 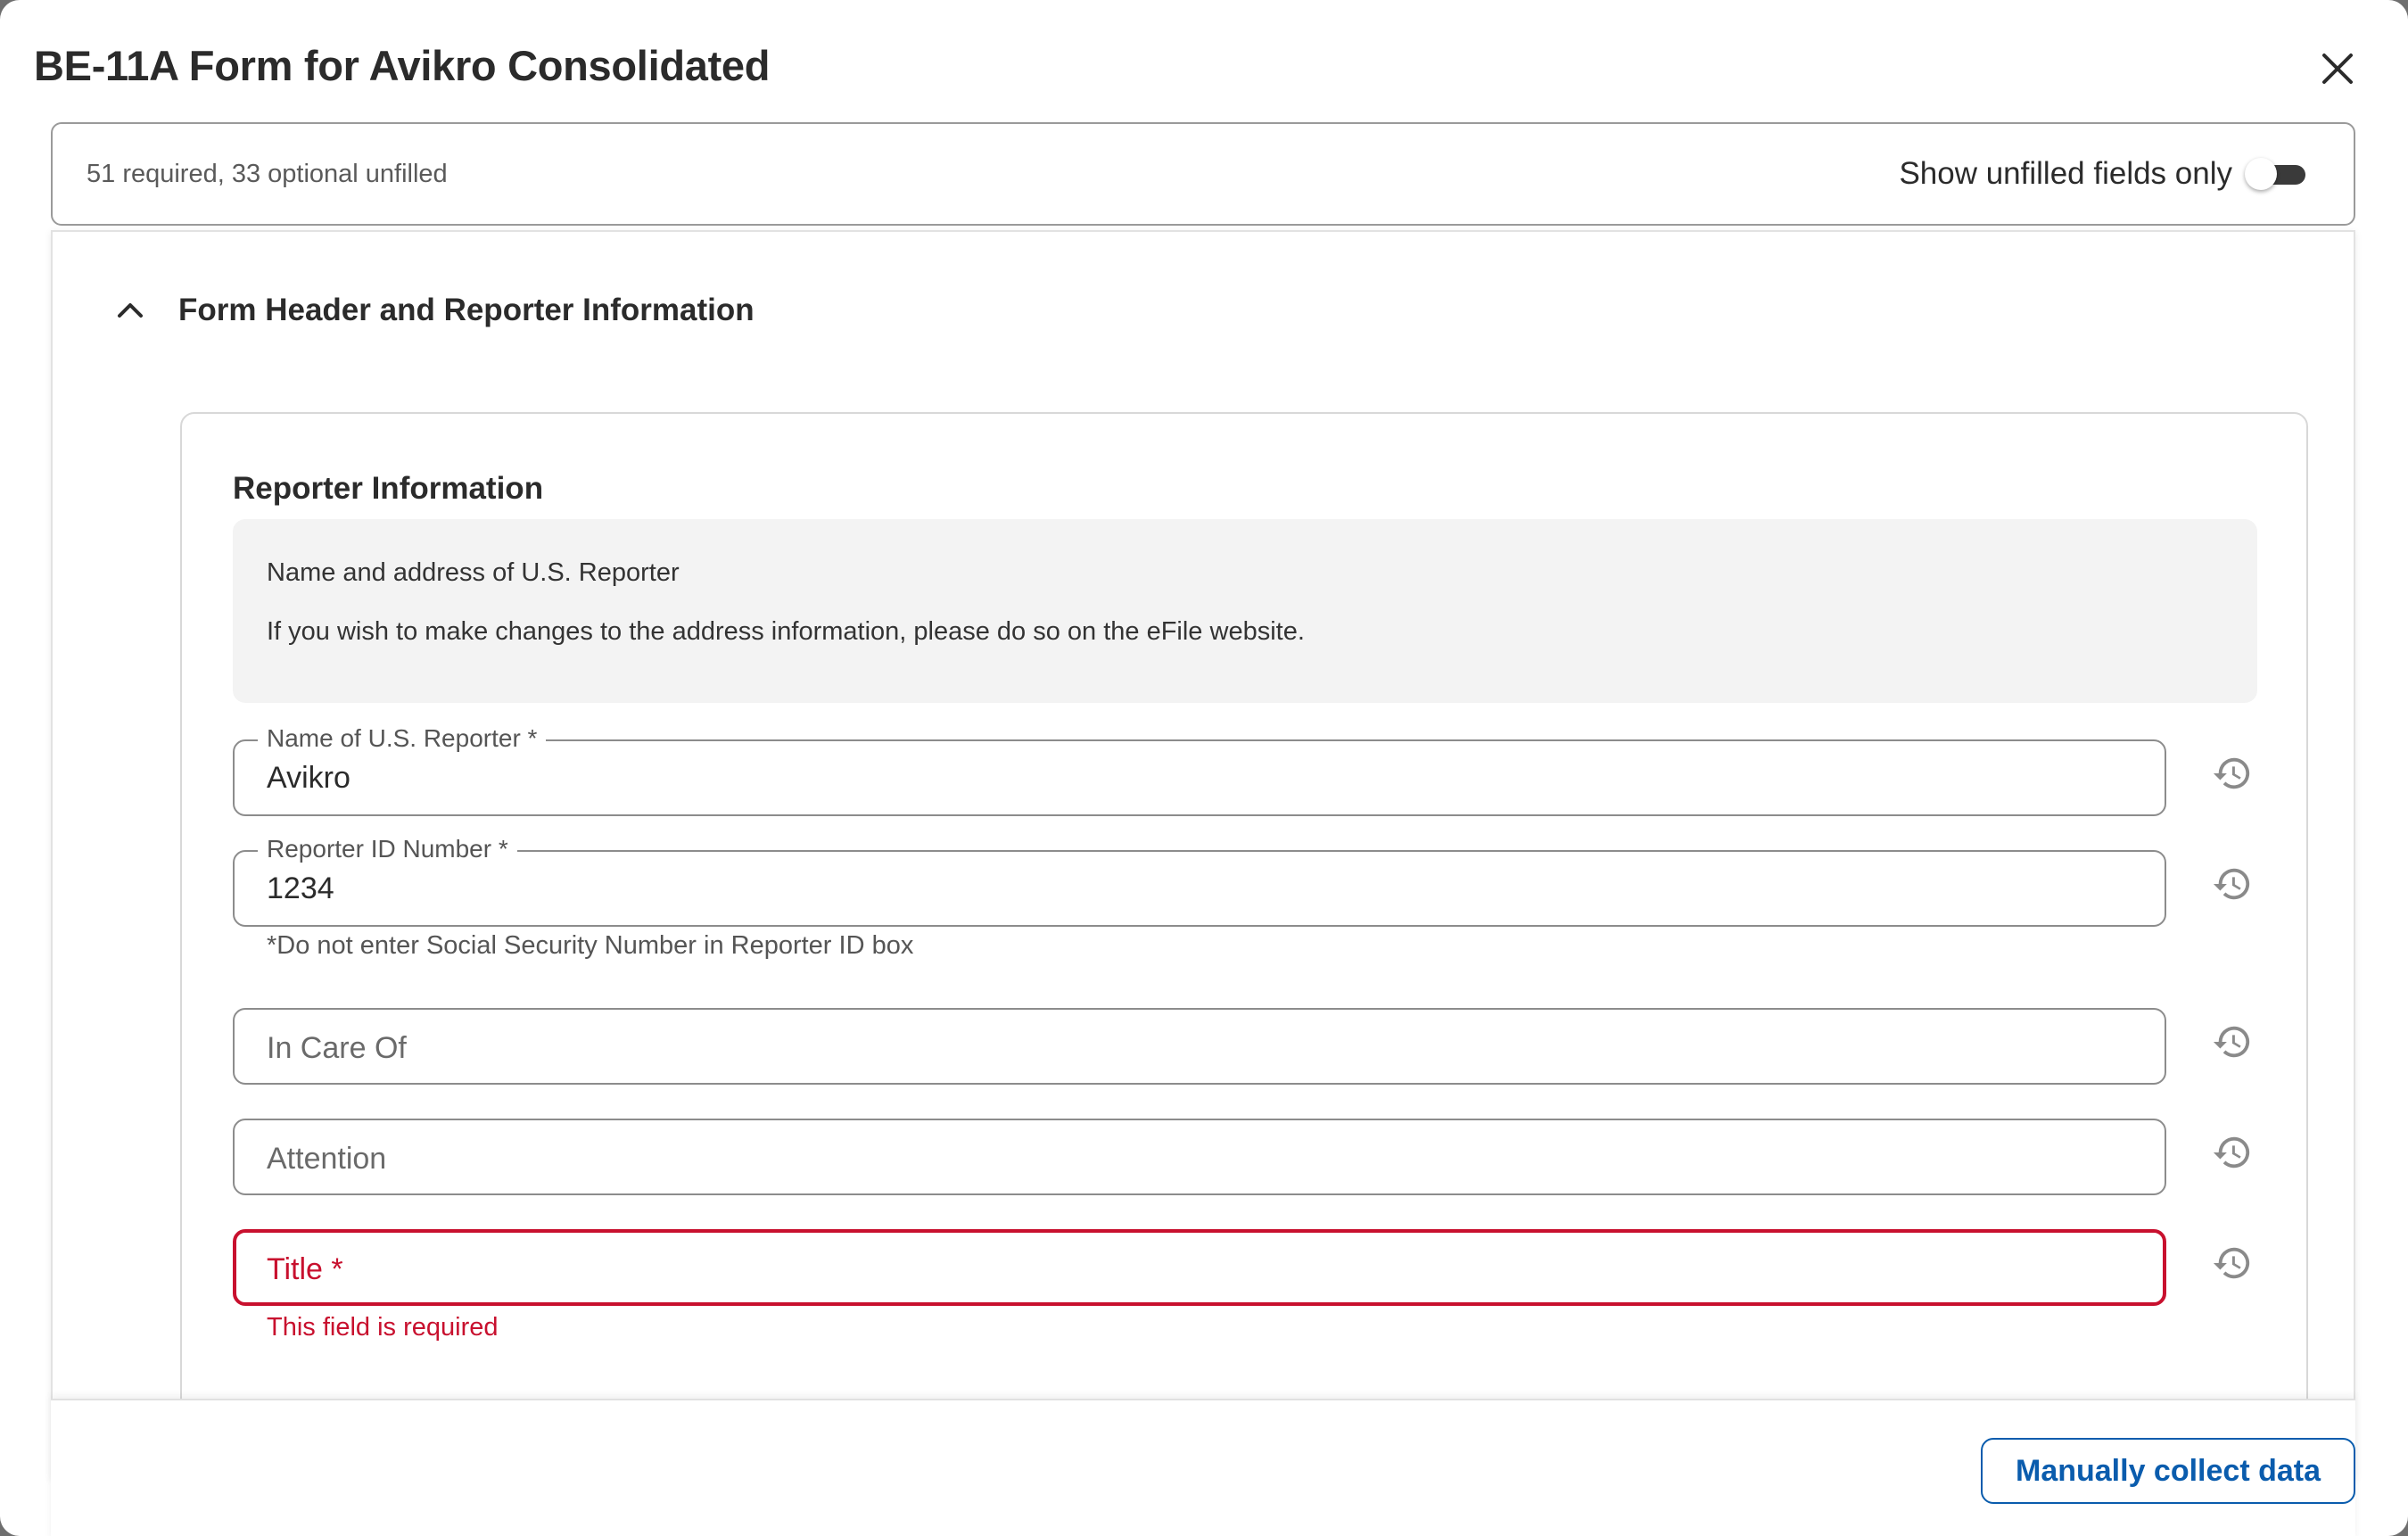 I want to click on reporter-id-label: Reporter ID Number *, so click(x=387, y=849).